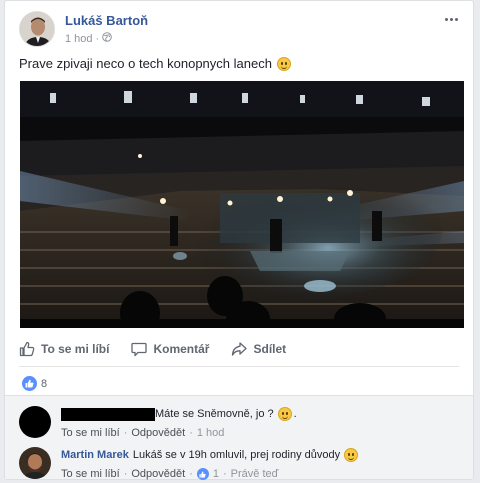 The image size is (480, 483). I want to click on post-time: 1 hod, so click(79, 39).